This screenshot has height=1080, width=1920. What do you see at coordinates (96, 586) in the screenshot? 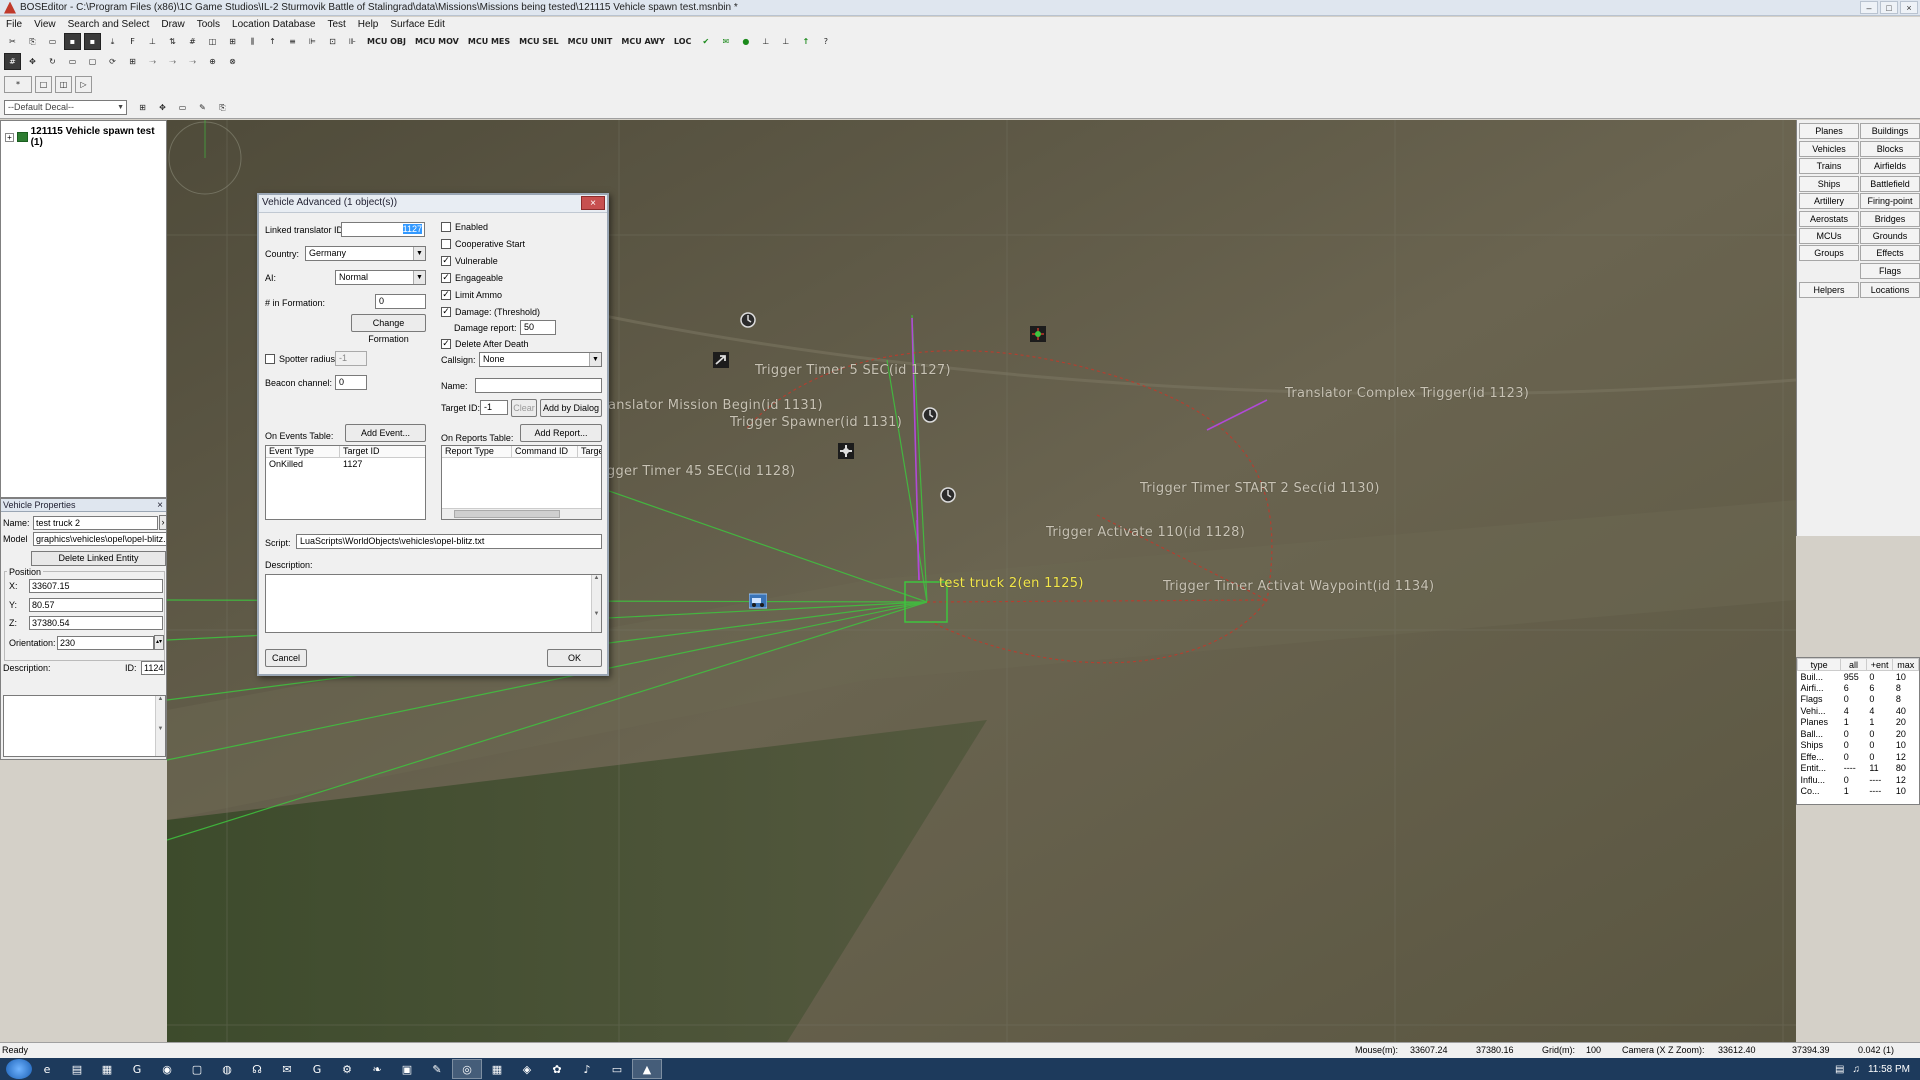
I see `x-field: 33607.15` at bounding box center [96, 586].